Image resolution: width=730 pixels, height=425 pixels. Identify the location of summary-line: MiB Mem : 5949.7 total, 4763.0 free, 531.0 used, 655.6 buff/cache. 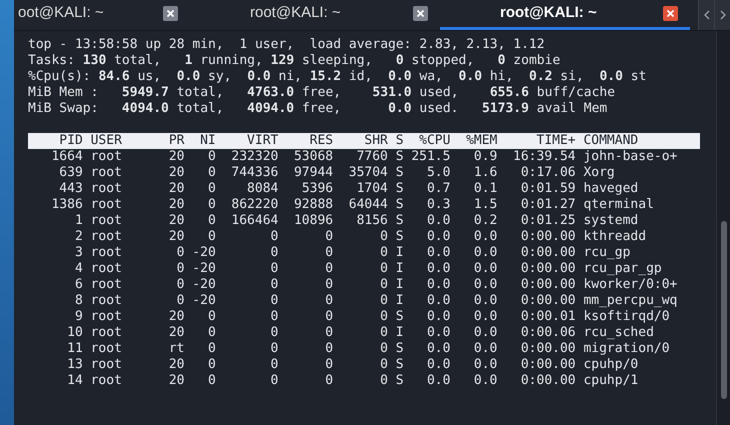
(322, 93).